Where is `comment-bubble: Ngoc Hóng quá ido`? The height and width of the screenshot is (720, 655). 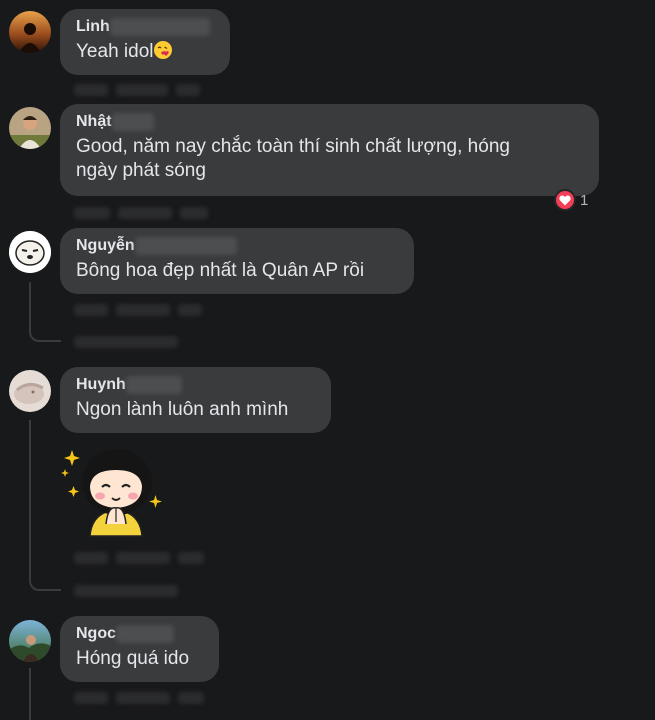
comment-bubble: Ngoc Hóng quá ido is located at coordinates (139, 649).